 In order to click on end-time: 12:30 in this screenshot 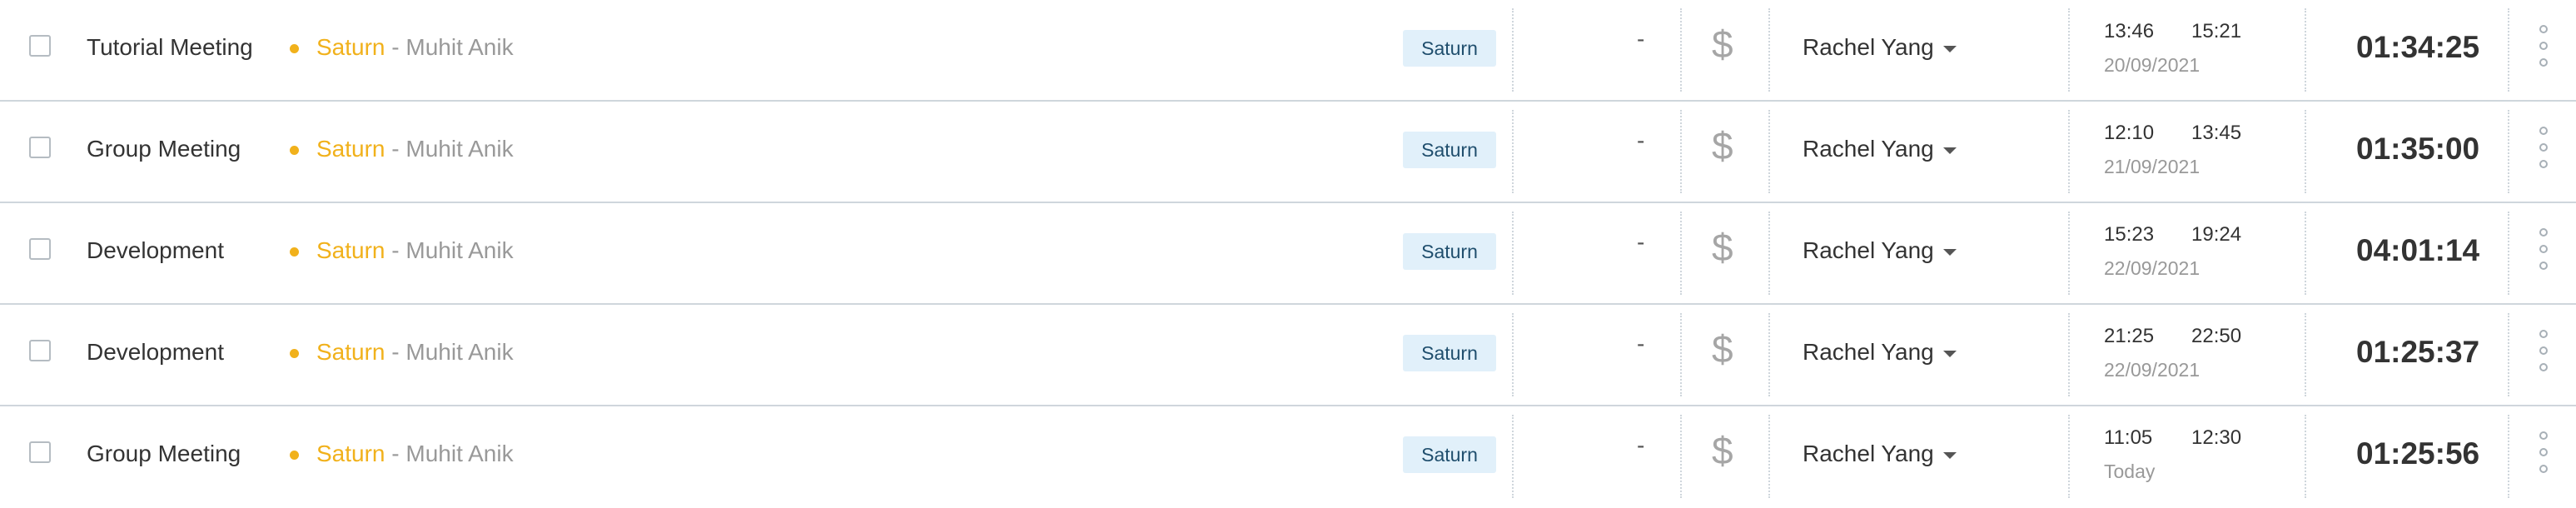, I will do `click(2216, 438)`.